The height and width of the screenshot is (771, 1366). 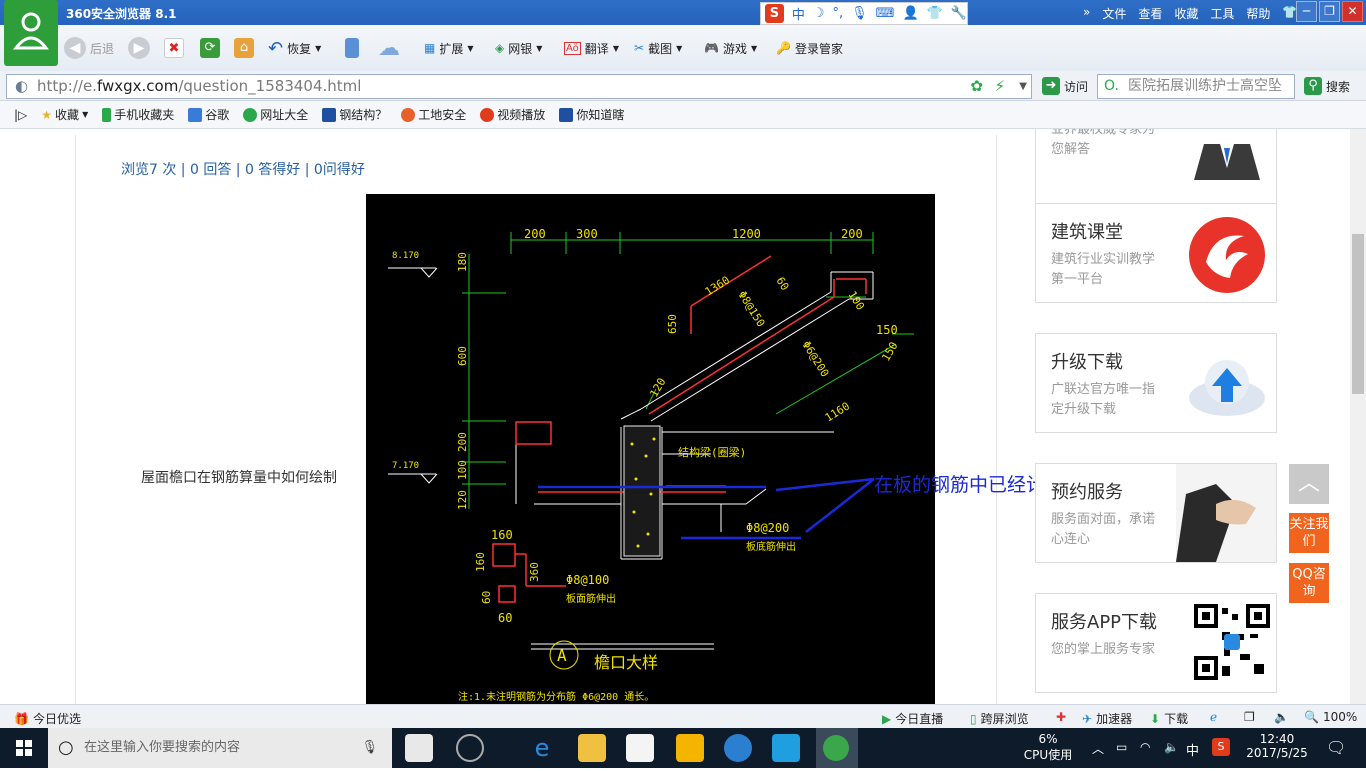 I want to click on back-button: ◀ 后退, so click(x=89, y=48).